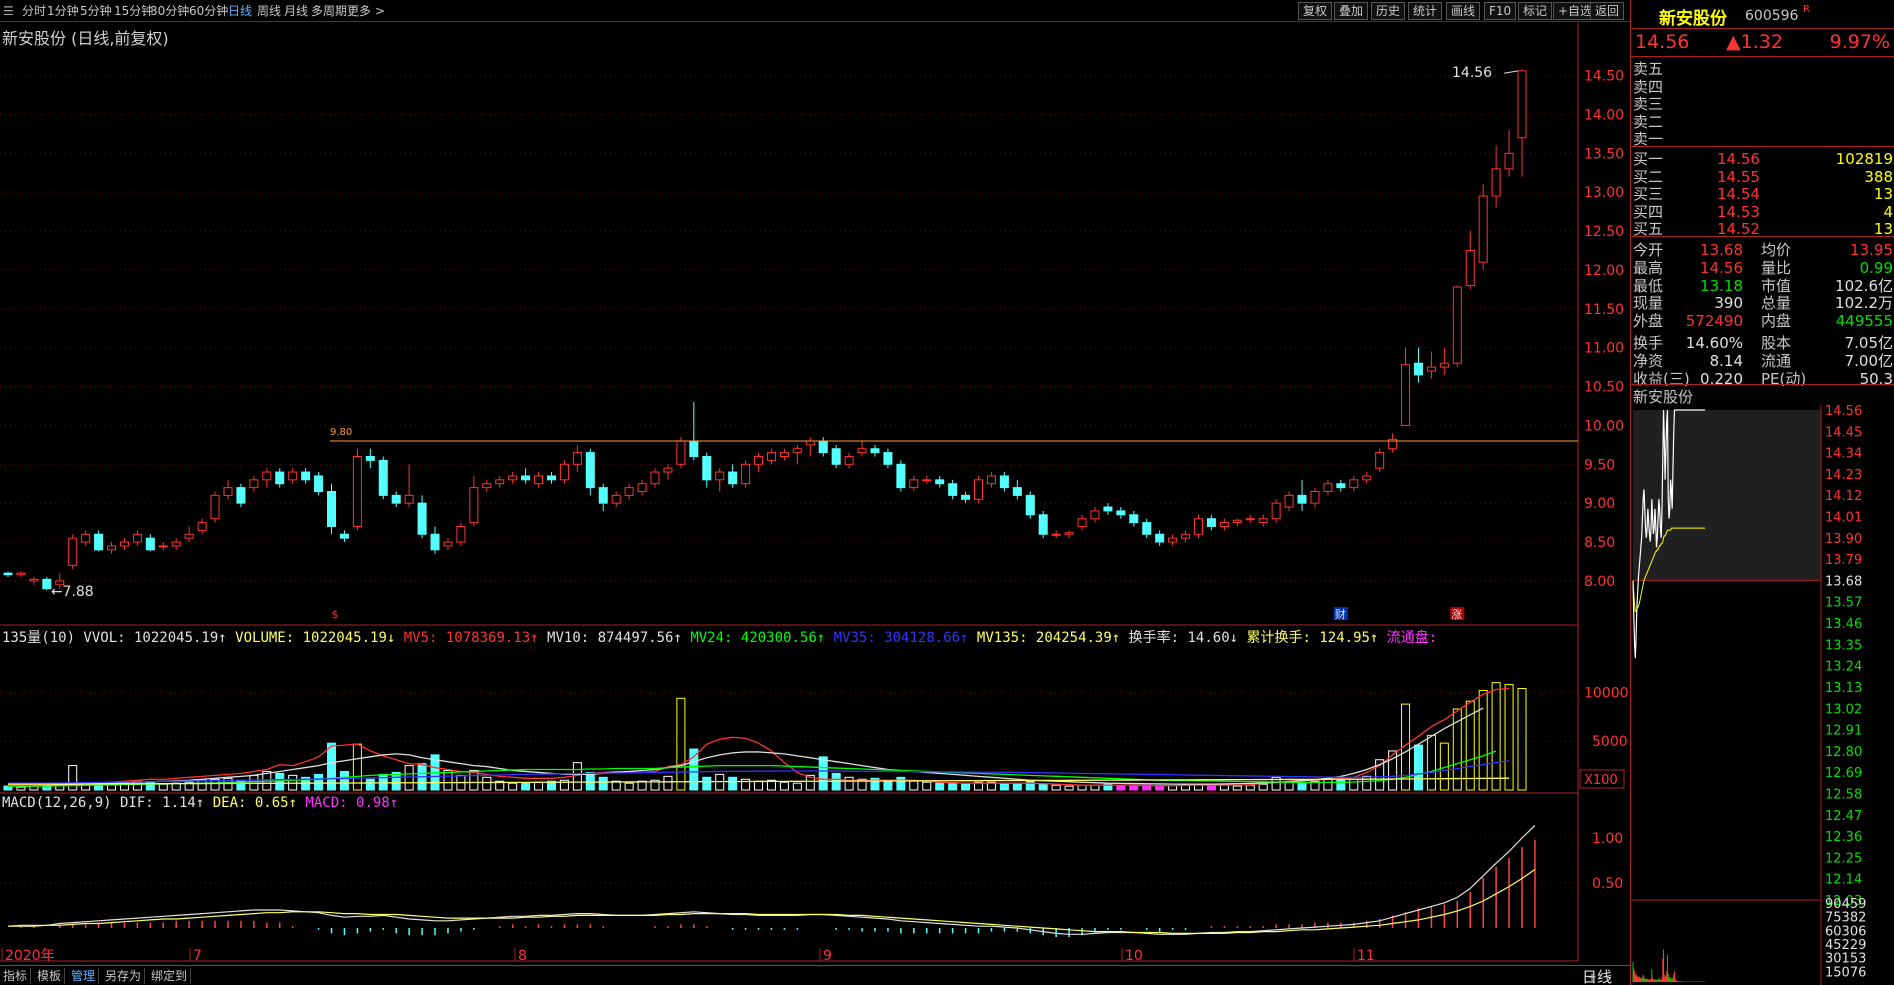 This screenshot has width=1894, height=985. What do you see at coordinates (124, 976) in the screenshot?
I see `bottom-tab-3: 另存为` at bounding box center [124, 976].